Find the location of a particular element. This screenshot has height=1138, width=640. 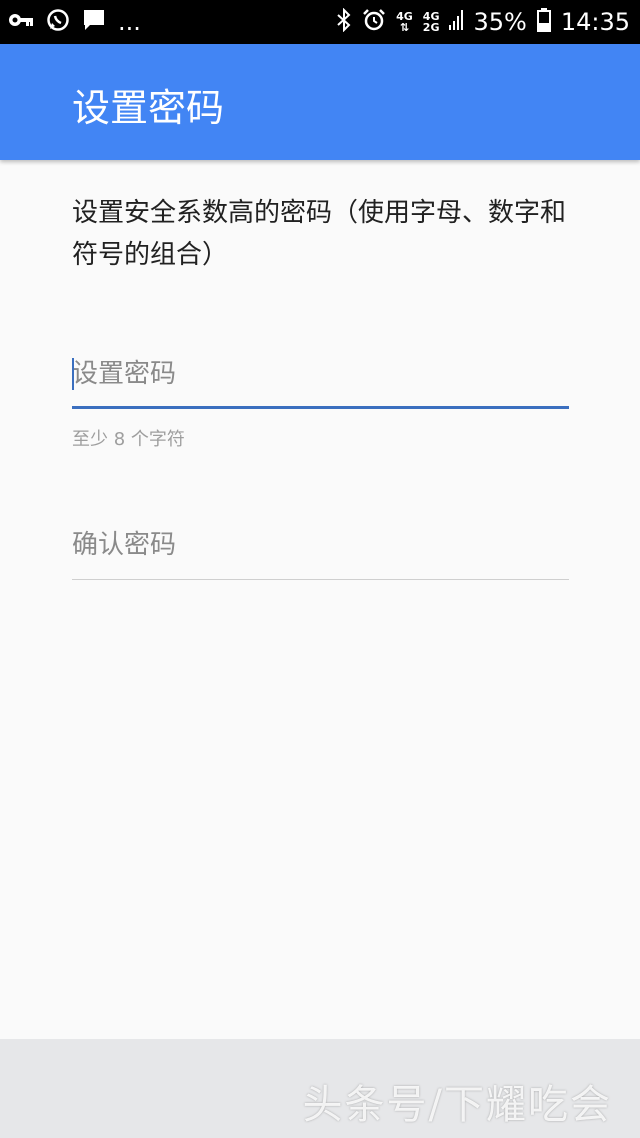

clock: 14:35 is located at coordinates (595, 22).